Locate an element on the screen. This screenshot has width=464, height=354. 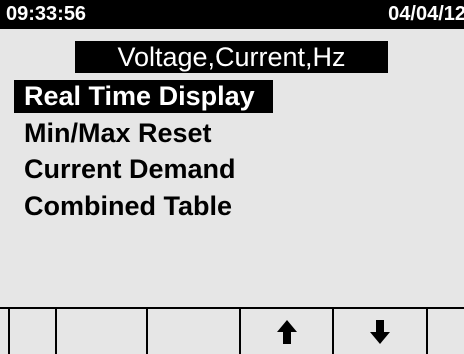
menu-item-real-time-display: Real Time Display is located at coordinates (143, 96).